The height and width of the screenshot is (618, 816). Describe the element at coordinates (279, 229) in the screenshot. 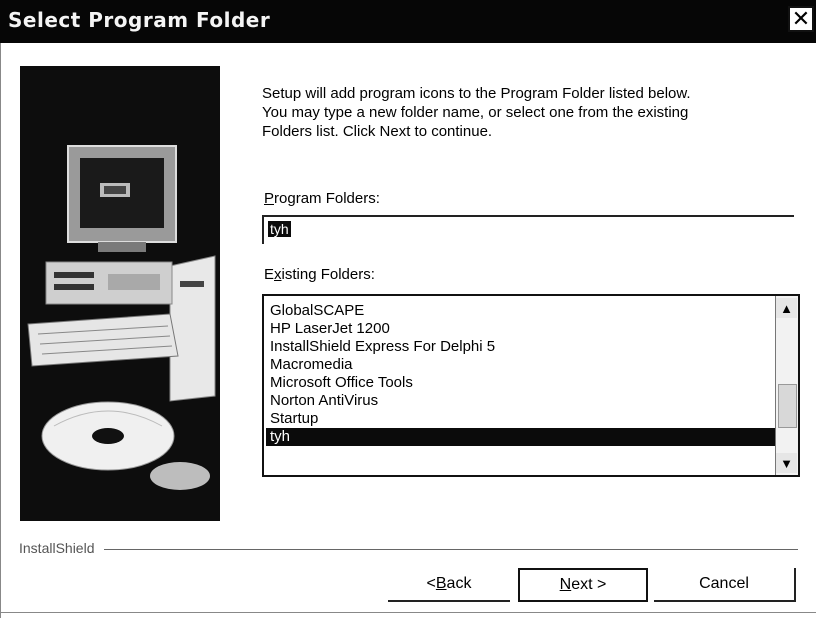

I see `program-folder-value: tyh` at that location.